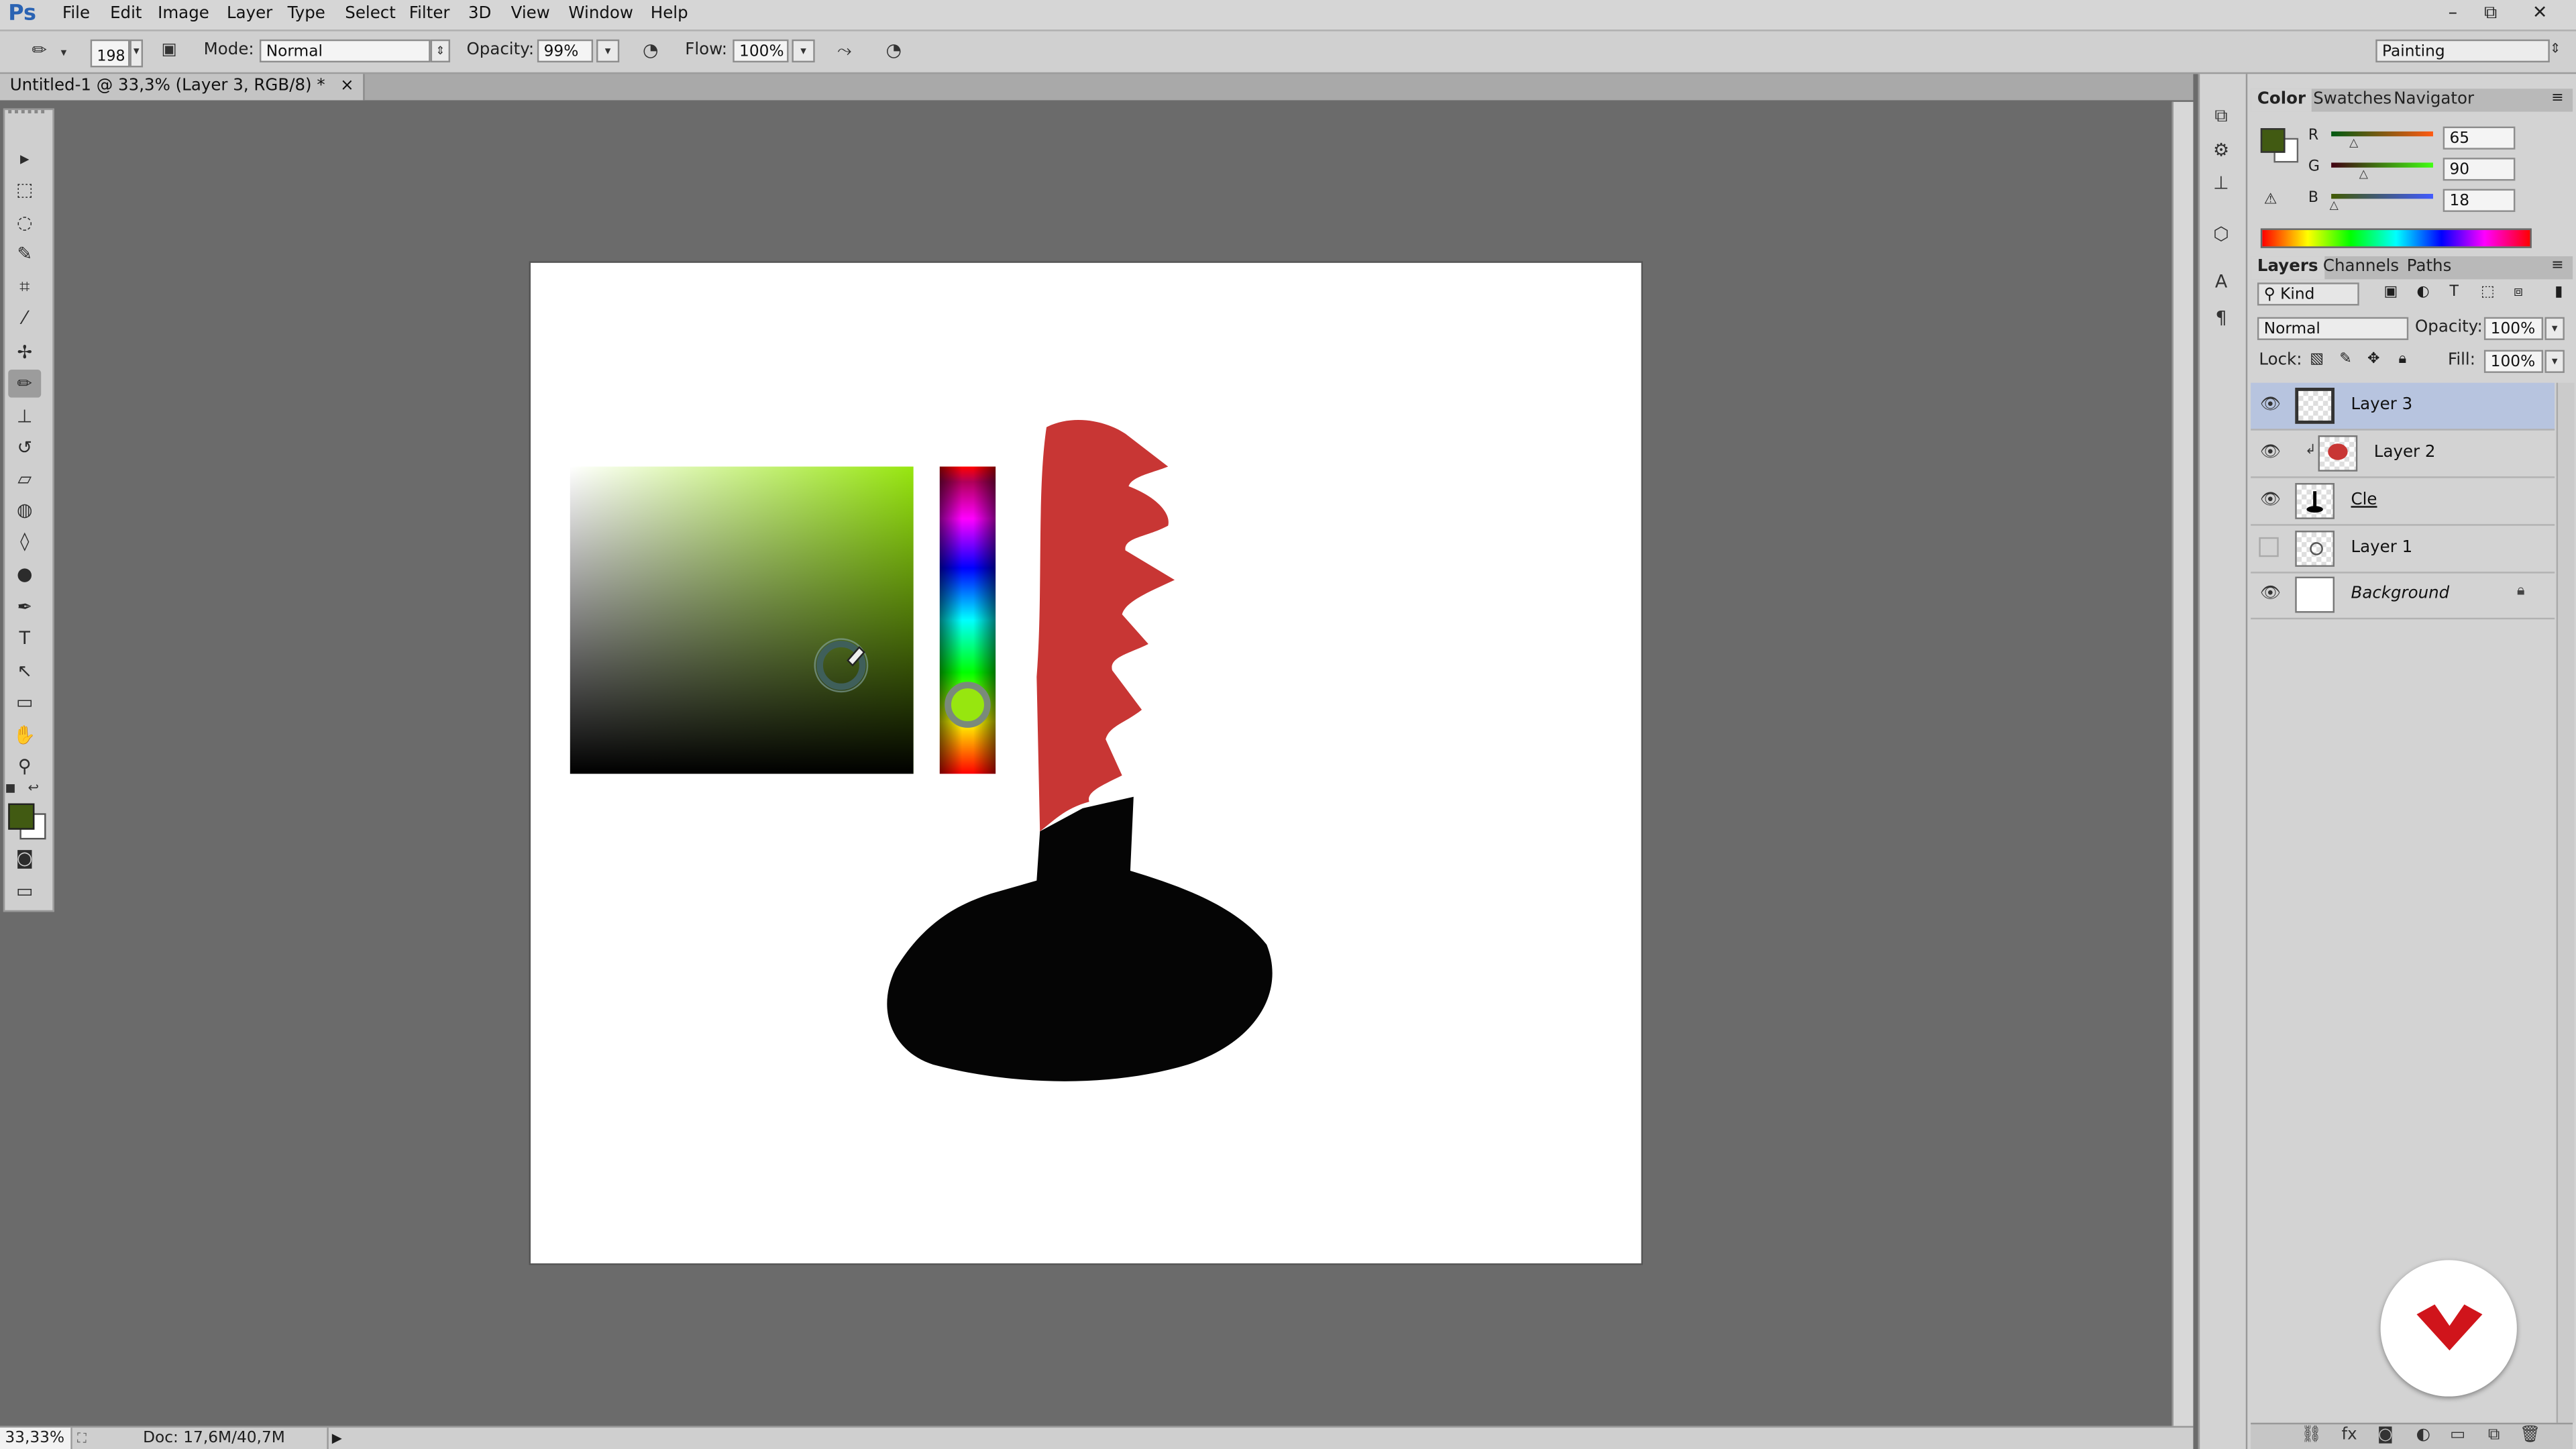 This screenshot has width=2576, height=1449. I want to click on layer-row-layer-2: 👁︎ ↲ Layer 2, so click(2403, 454).